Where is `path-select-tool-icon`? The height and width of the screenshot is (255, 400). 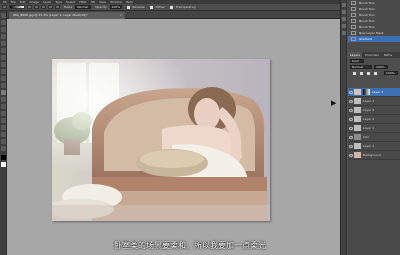
path-select-tool-icon is located at coordinates (3, 127).